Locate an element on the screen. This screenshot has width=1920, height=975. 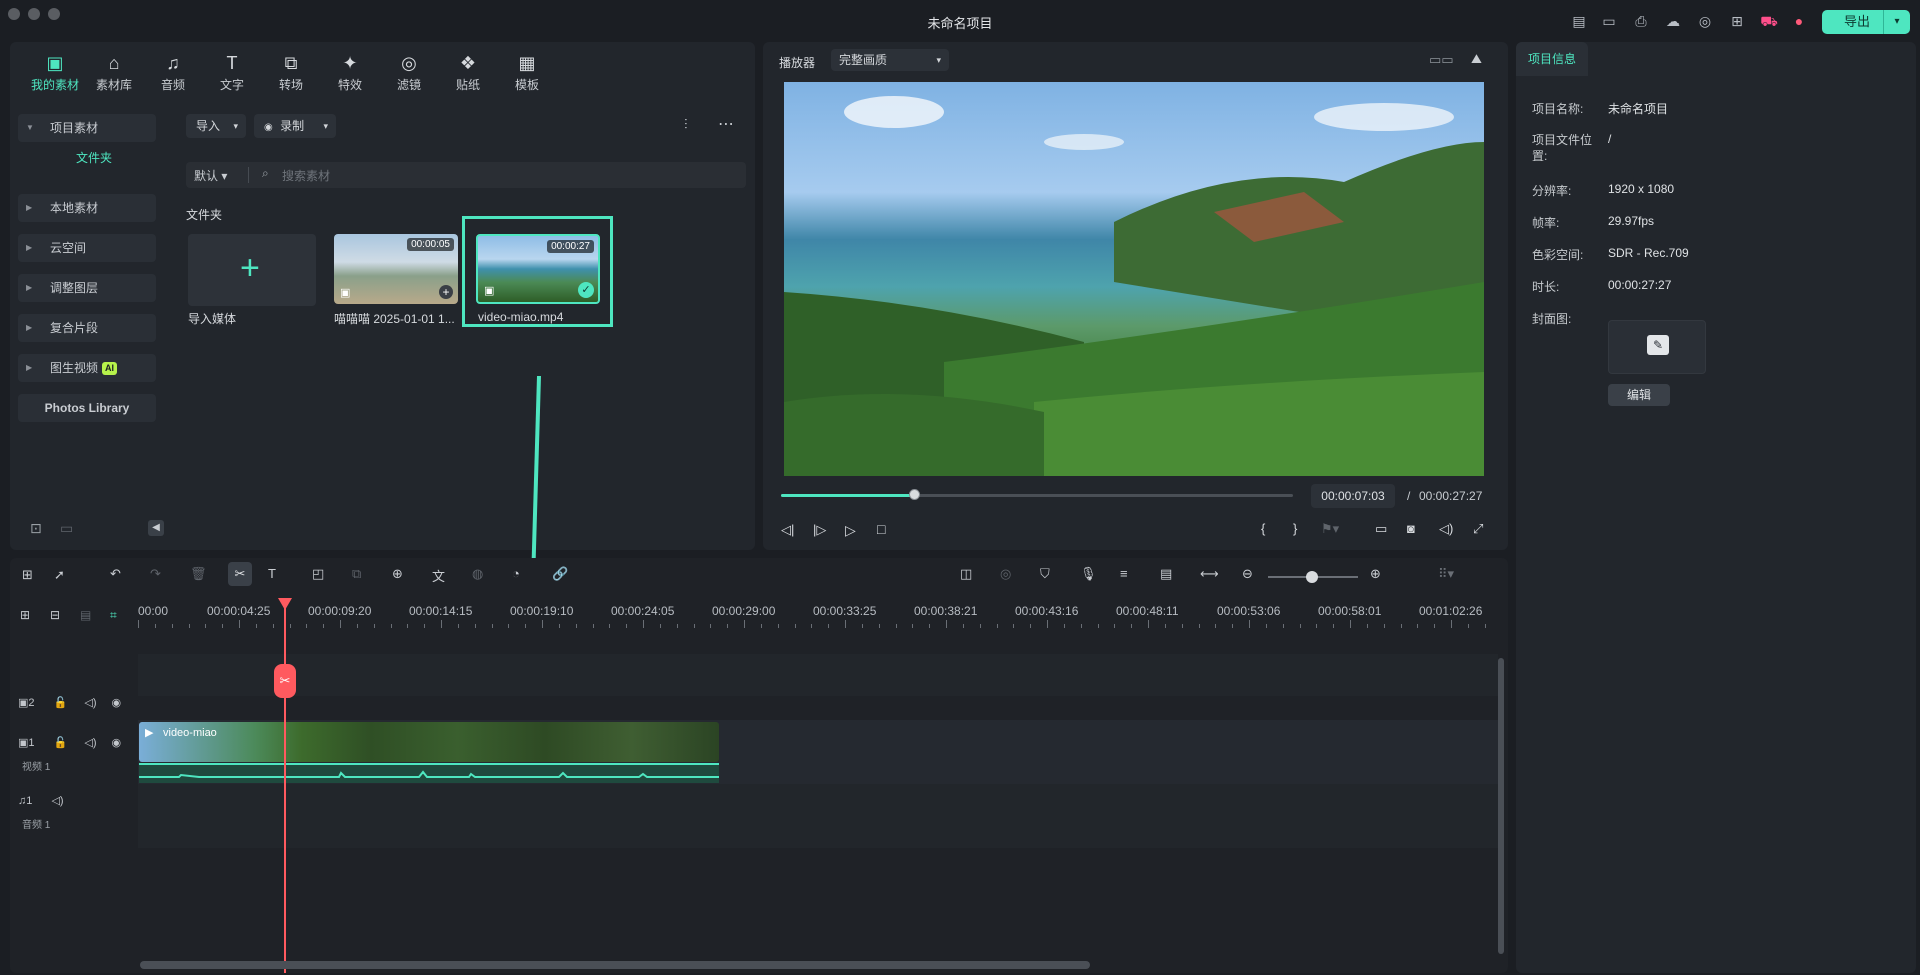
speed-icon: ◔ is located at coordinates (516, 573).